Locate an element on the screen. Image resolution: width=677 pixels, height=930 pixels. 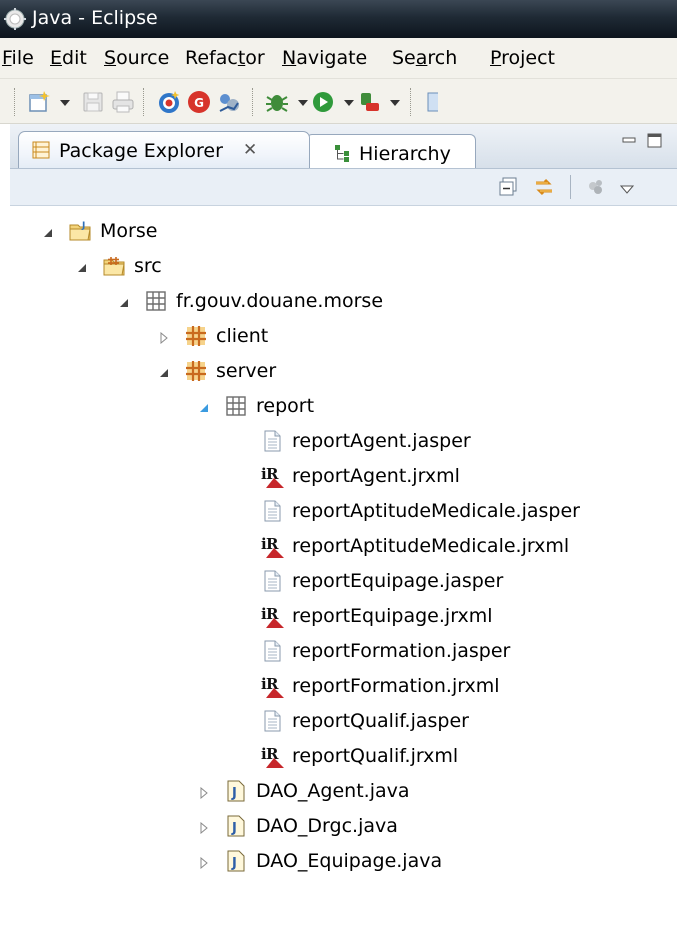
tree-item: reportAptitudeMedicale.jasper is located at coordinates (468, 511).